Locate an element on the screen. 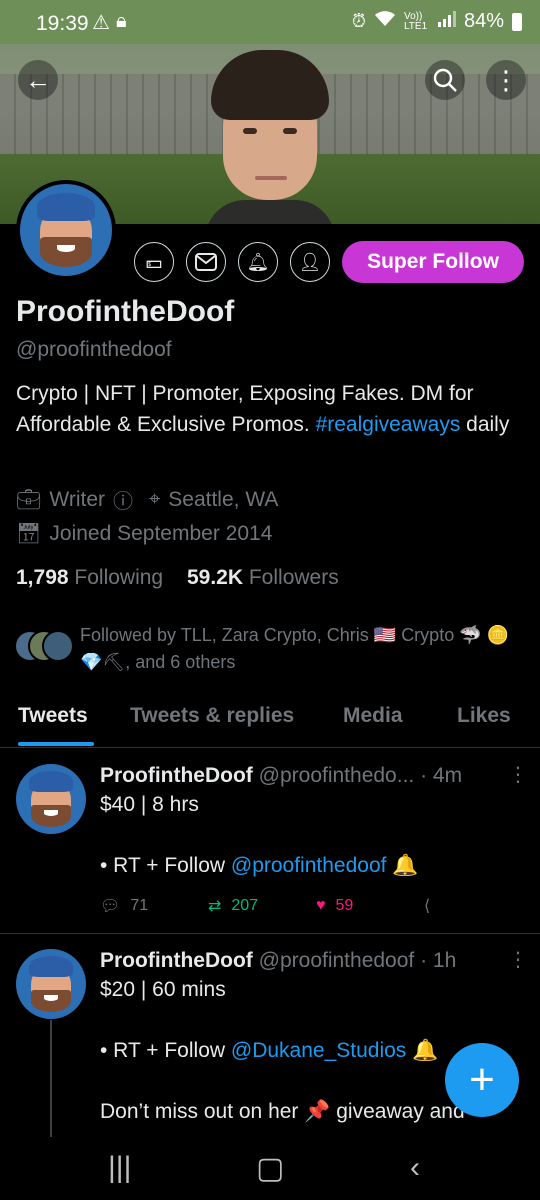 The image size is (540, 1200). mini-avatar is located at coordinates (58, 646).